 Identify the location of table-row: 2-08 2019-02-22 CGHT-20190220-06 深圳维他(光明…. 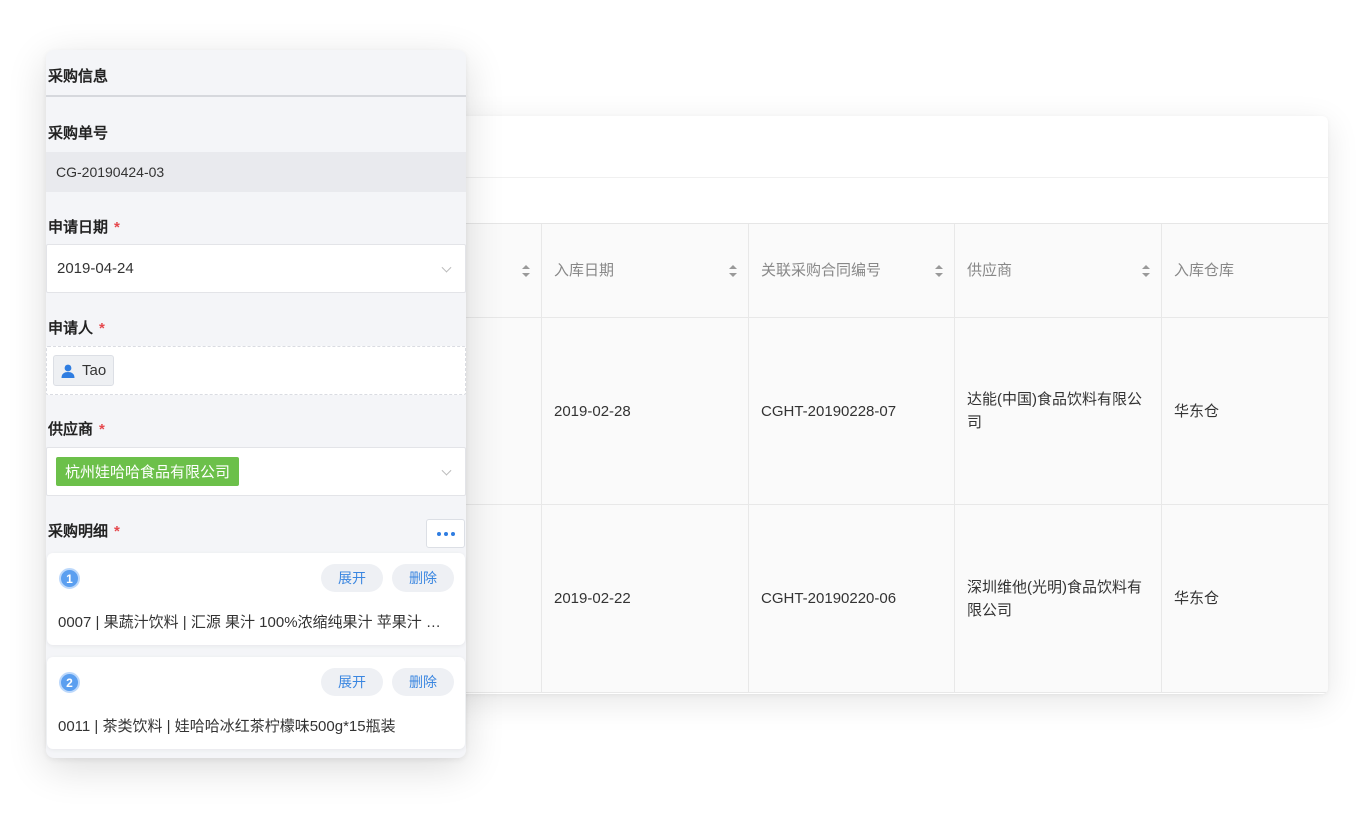
(884, 599).